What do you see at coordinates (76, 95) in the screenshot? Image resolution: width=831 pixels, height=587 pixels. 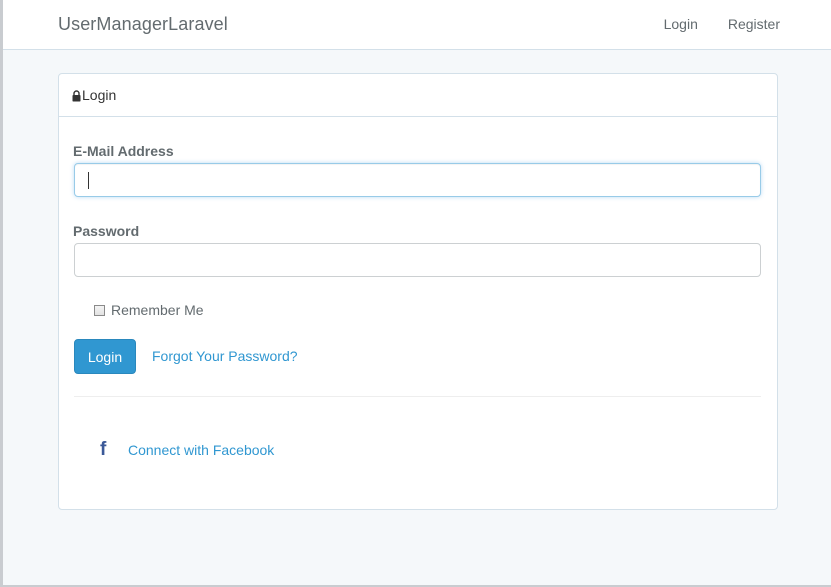 I see `lock-icon` at bounding box center [76, 95].